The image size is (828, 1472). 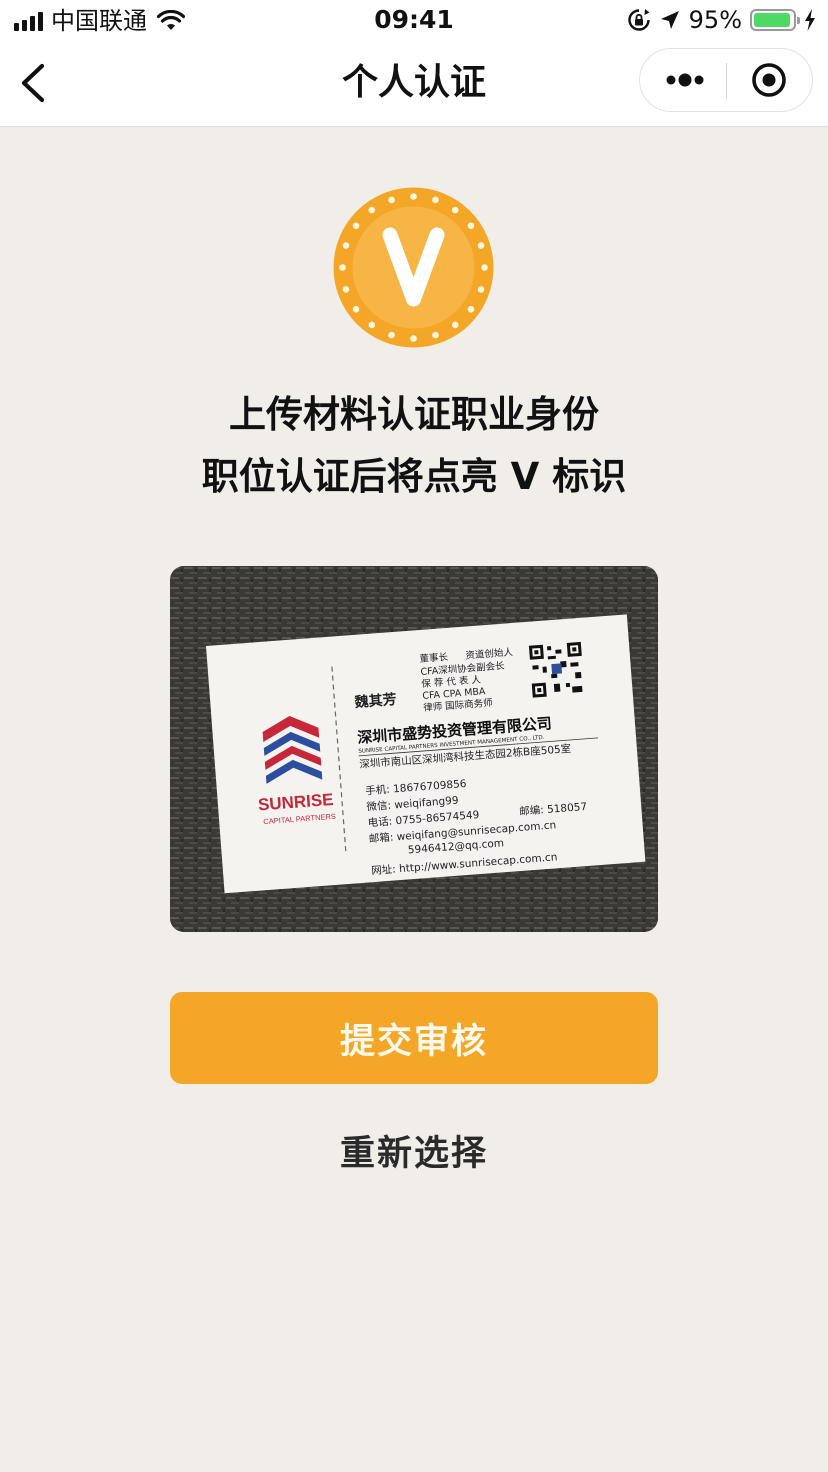 I want to click on battery-icon, so click(x=775, y=20).